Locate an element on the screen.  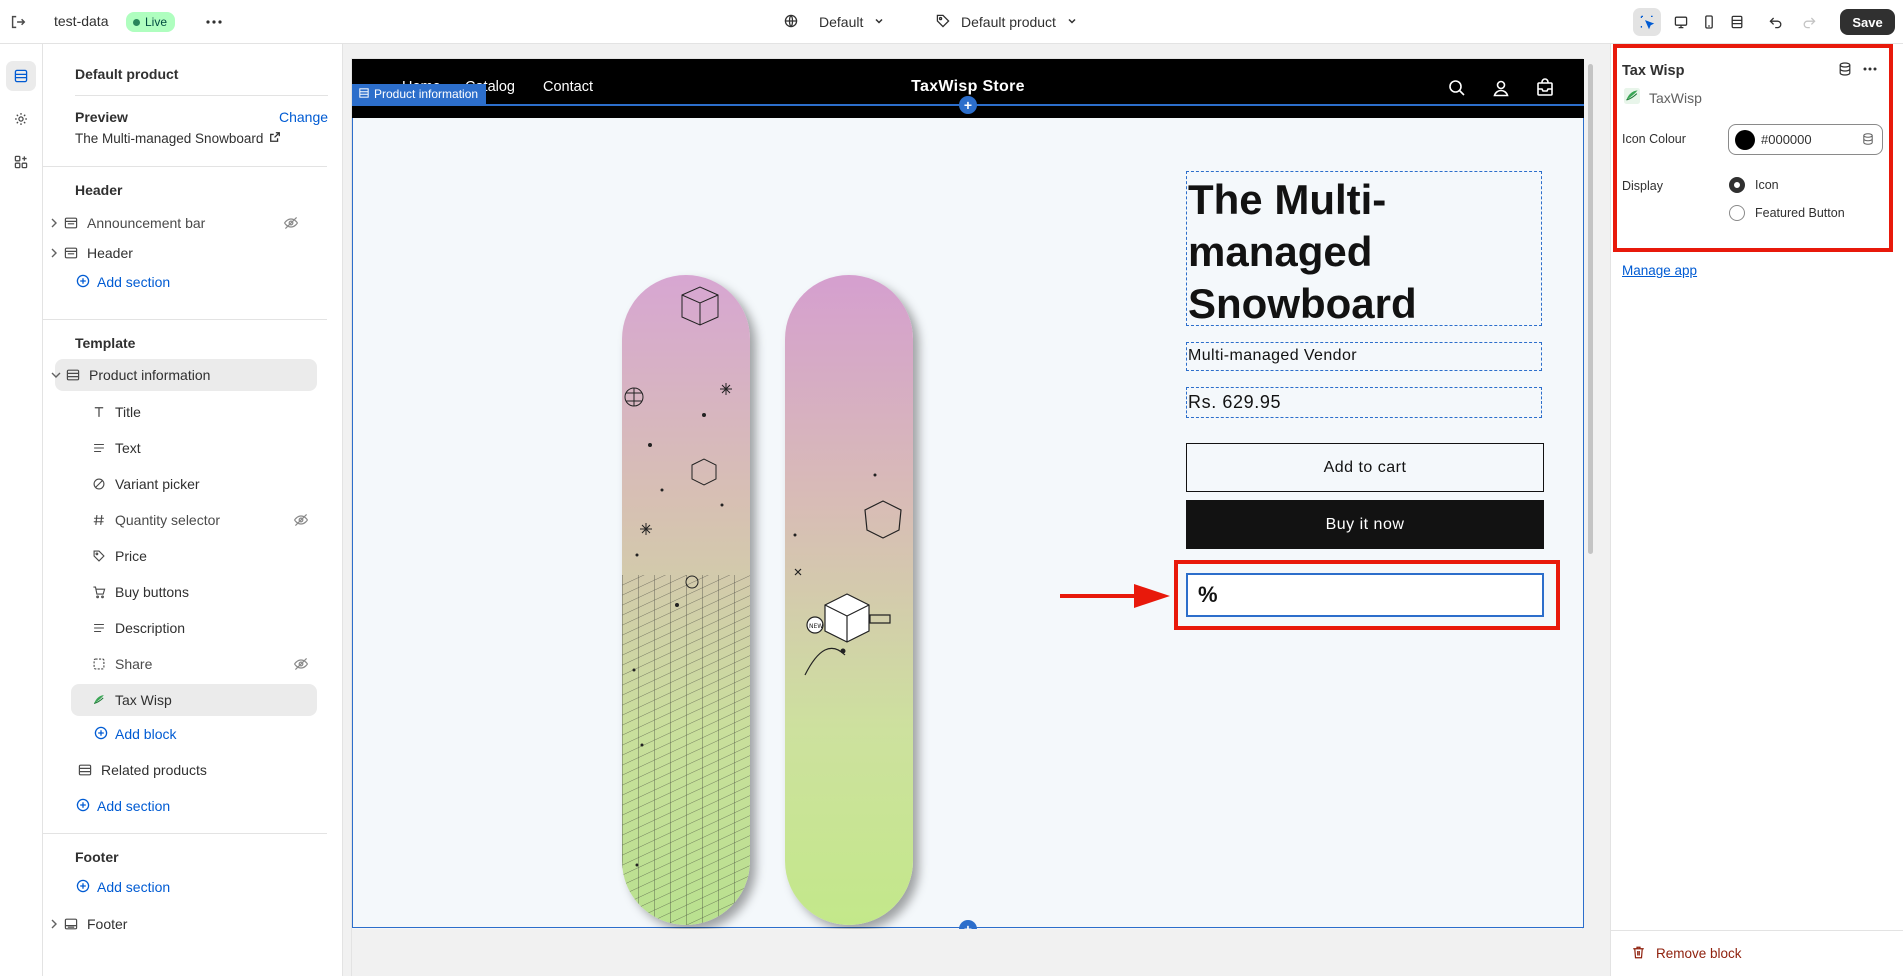
tax-wisp-widget: % is located at coordinates (1365, 595).